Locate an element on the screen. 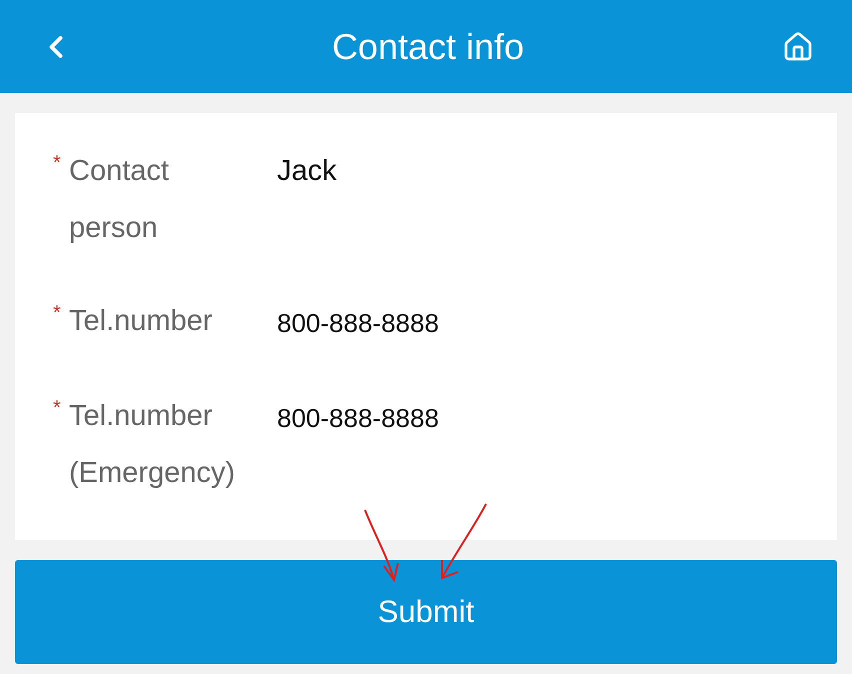 Image resolution: width=852 pixels, height=674 pixels. field-label: Contact person is located at coordinates (119, 200).